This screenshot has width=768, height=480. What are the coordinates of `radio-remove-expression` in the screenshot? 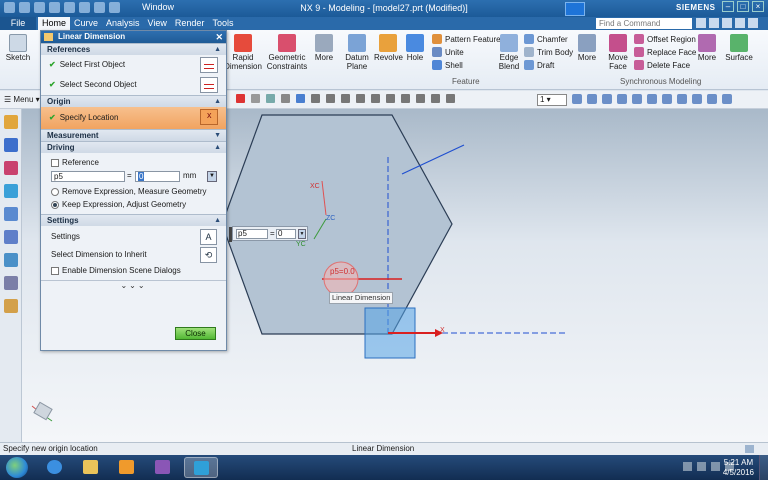 It's located at (55, 191).